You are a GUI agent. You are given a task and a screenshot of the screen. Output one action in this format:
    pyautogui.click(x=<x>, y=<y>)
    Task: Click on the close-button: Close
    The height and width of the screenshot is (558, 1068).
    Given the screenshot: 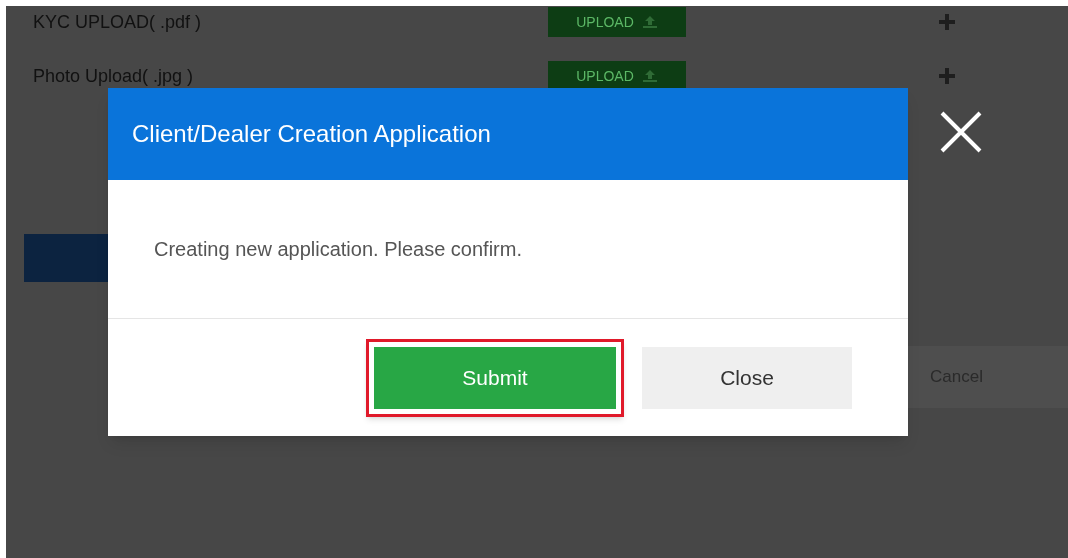 What is the action you would take?
    pyautogui.click(x=747, y=377)
    